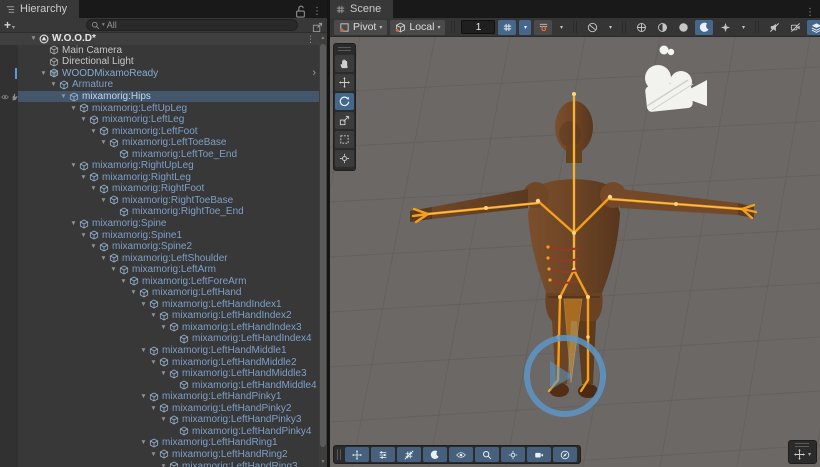 This screenshot has width=820, height=467. I want to click on hierarchy-row: mixamorig:RightToe_End, so click(159, 212).